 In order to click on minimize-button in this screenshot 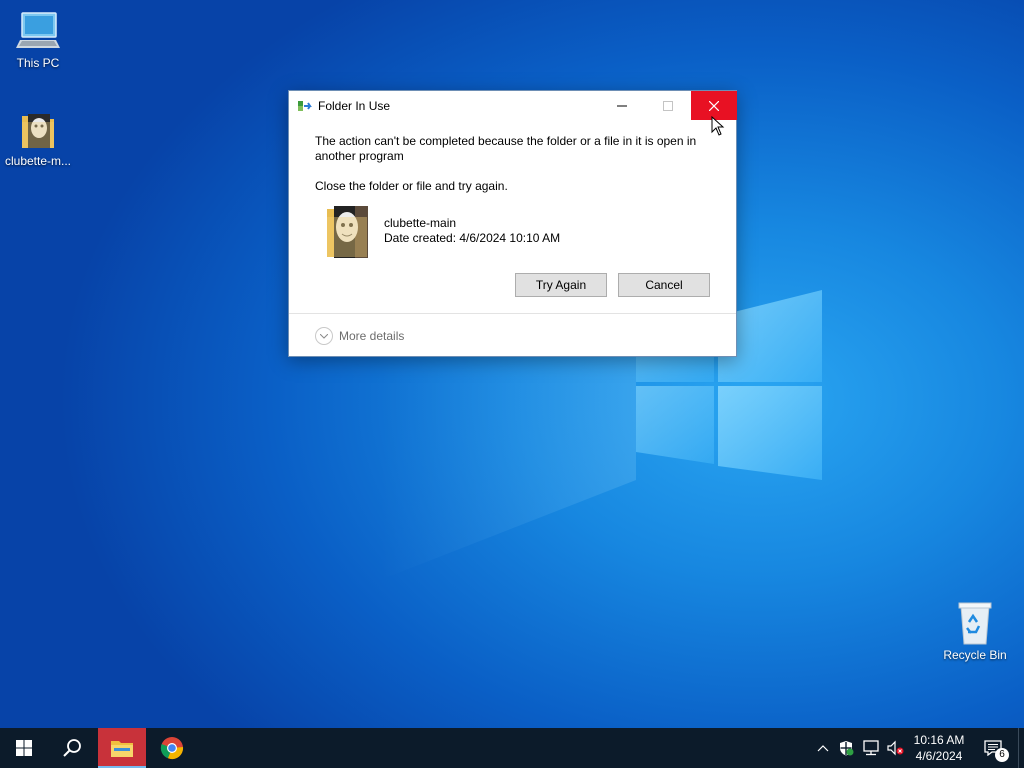, I will do `click(622, 105)`.